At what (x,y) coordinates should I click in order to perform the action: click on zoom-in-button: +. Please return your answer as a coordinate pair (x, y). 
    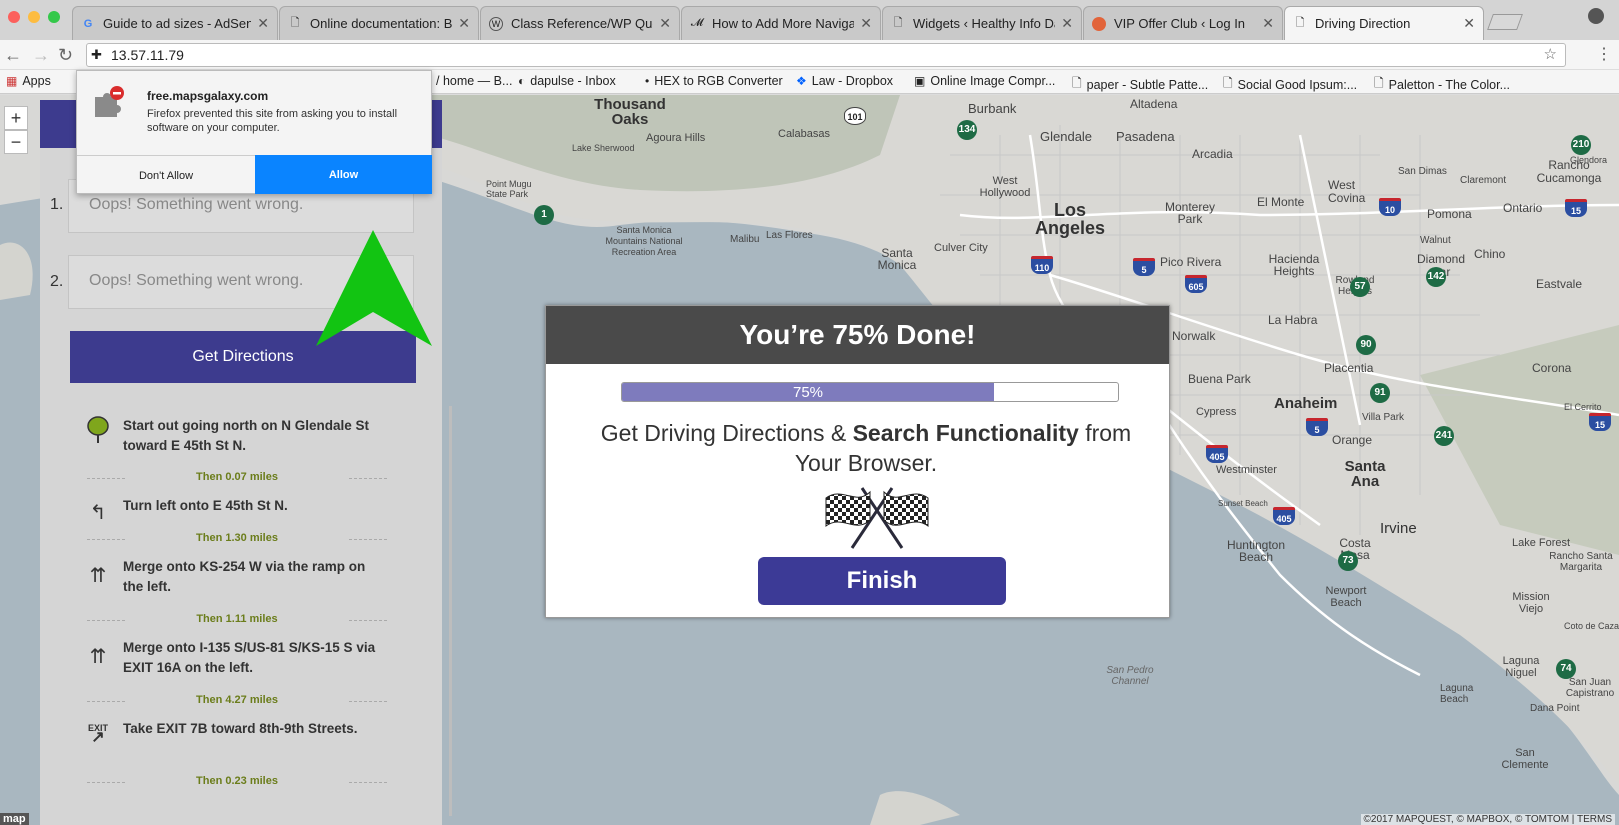
    Looking at the image, I should click on (16, 118).